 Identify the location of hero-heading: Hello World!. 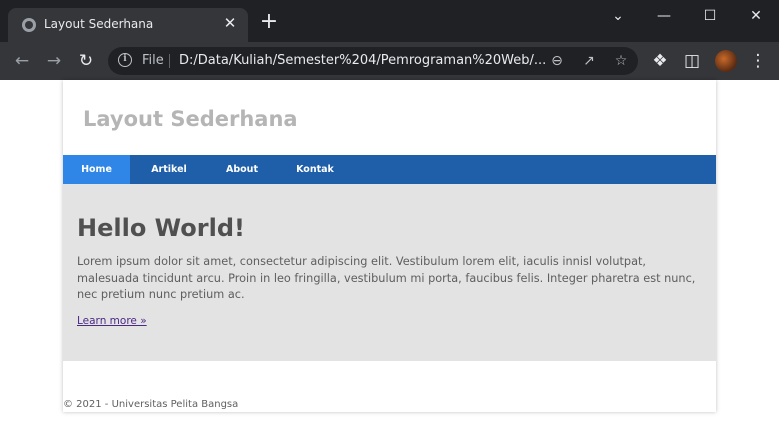
(161, 228).